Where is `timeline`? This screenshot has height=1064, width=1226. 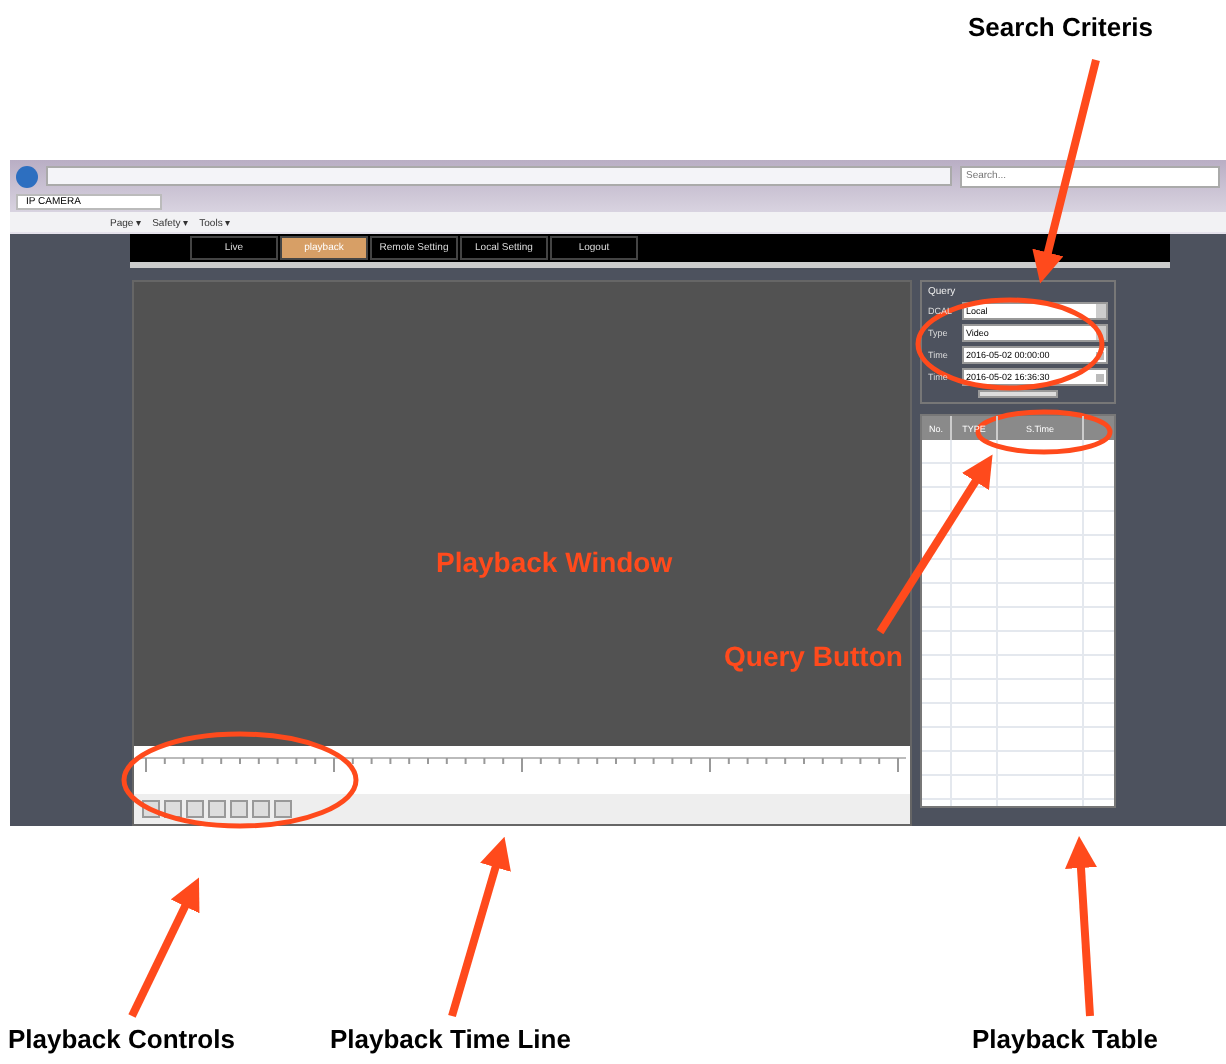
timeline is located at coordinates (522, 770).